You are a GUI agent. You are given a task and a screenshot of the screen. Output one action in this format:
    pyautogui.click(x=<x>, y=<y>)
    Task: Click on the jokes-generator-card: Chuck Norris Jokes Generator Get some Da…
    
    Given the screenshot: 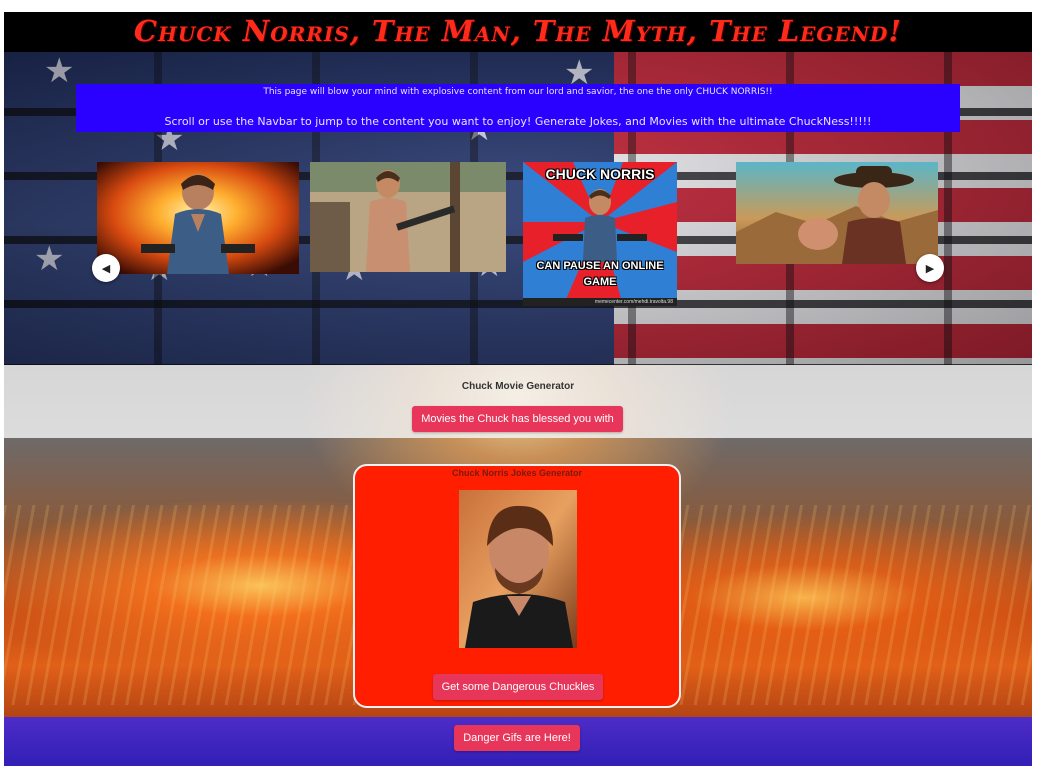 What is the action you would take?
    pyautogui.click(x=517, y=586)
    